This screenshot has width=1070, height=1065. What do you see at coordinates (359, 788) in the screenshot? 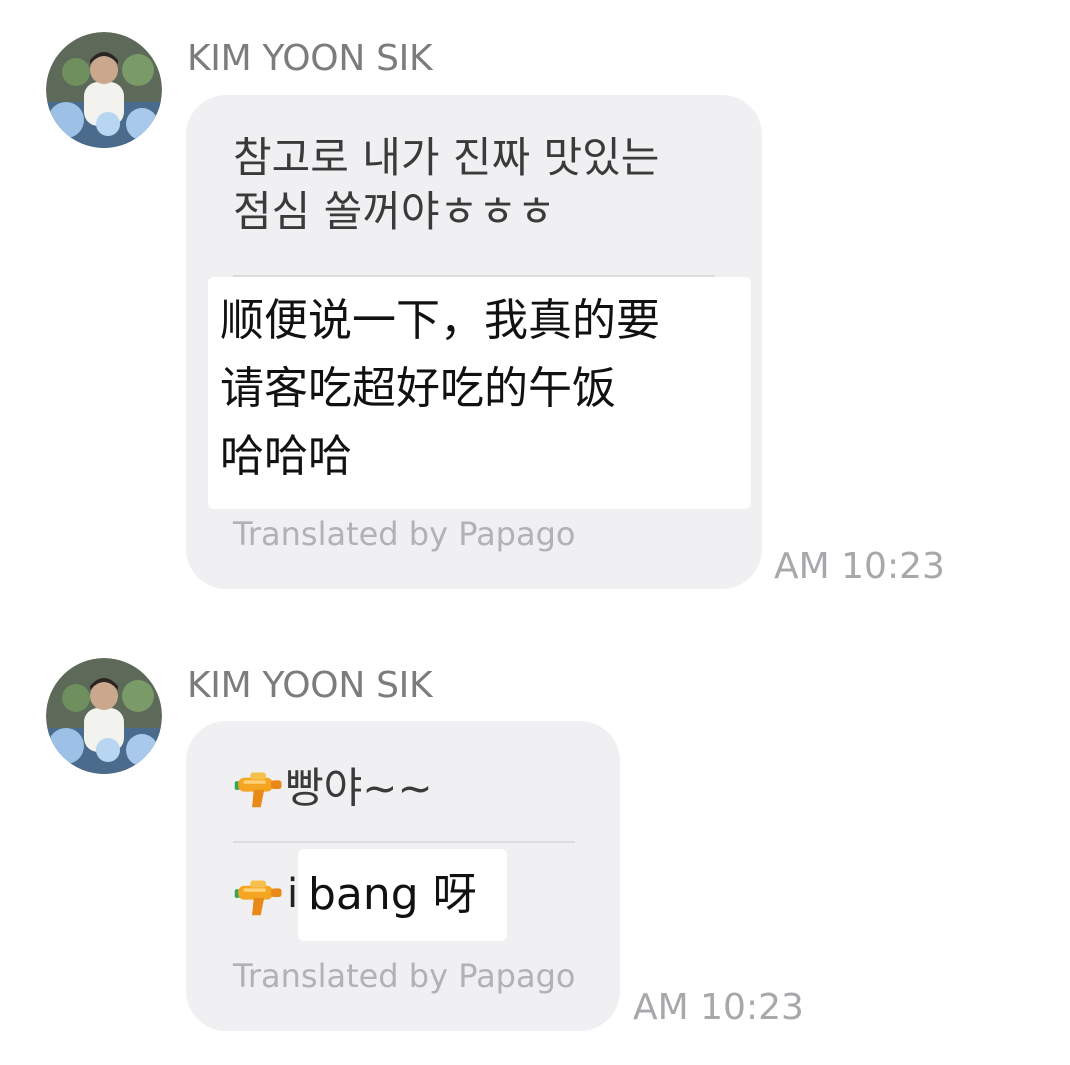
I see `original-message-text: 빵야~~` at bounding box center [359, 788].